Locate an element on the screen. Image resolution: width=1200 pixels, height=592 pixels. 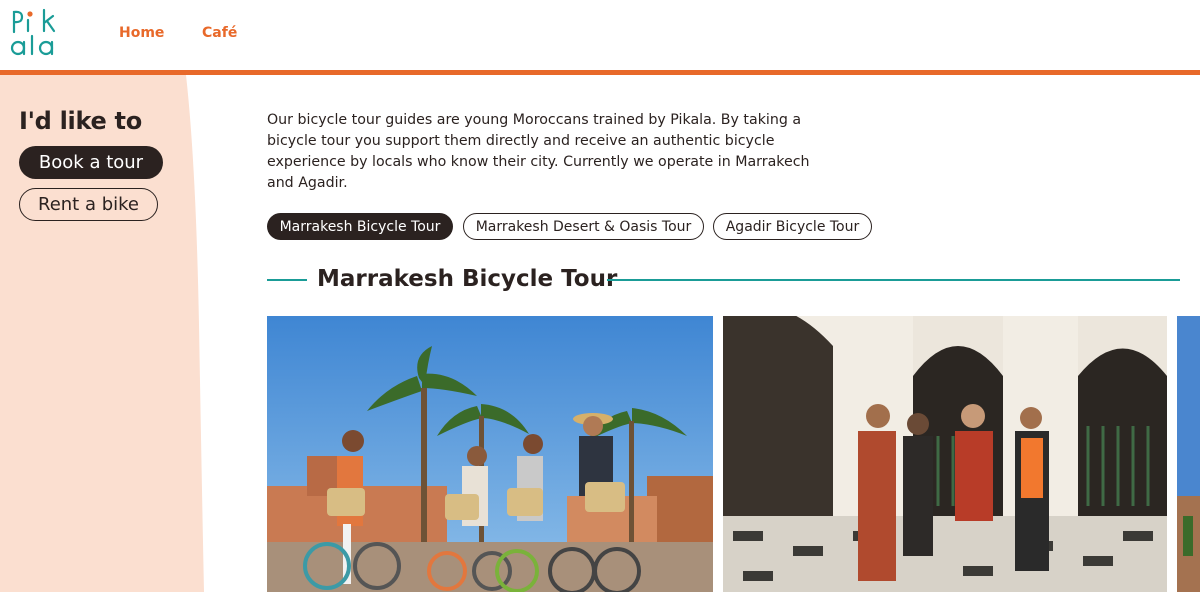
section-divider-left is located at coordinates (287, 280).